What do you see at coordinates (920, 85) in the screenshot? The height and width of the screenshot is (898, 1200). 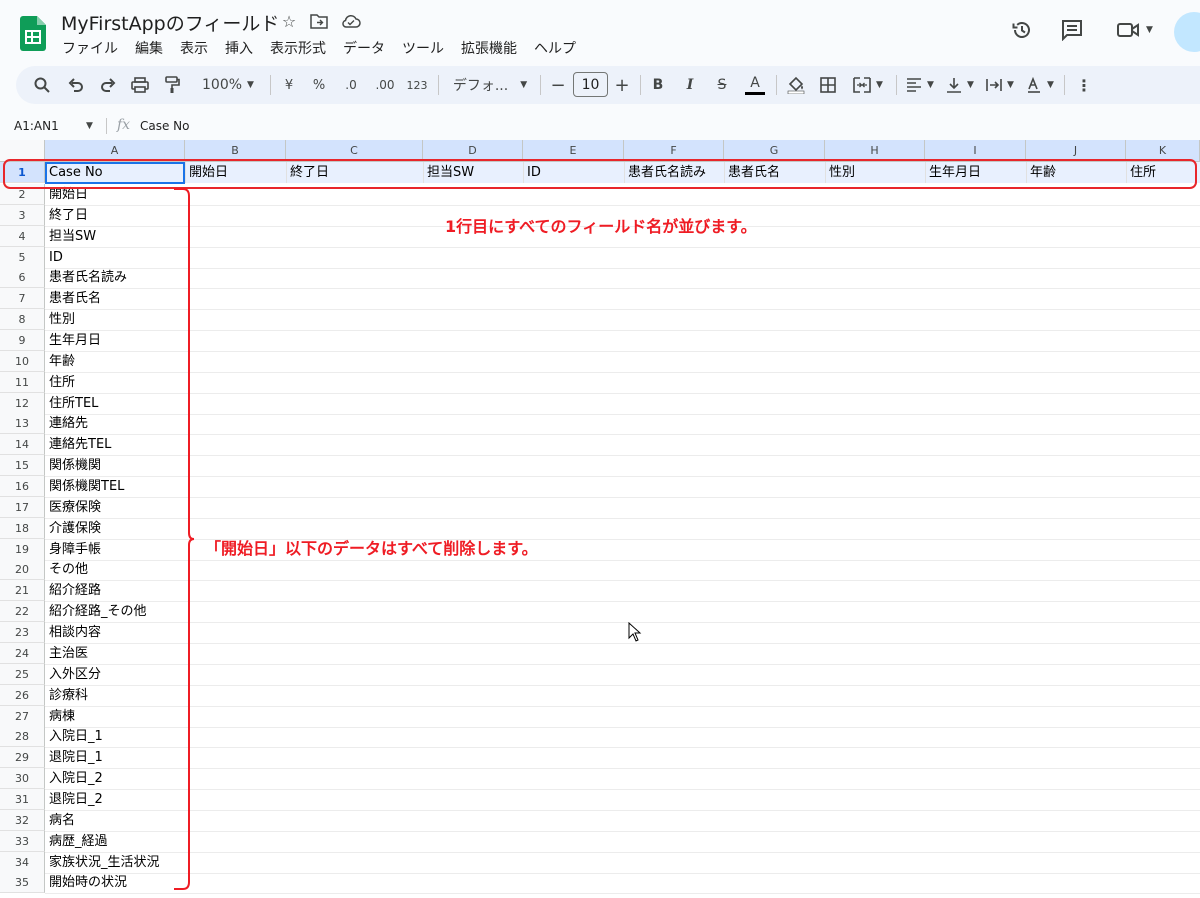 I see `horizontal-align-icon: ▼` at bounding box center [920, 85].